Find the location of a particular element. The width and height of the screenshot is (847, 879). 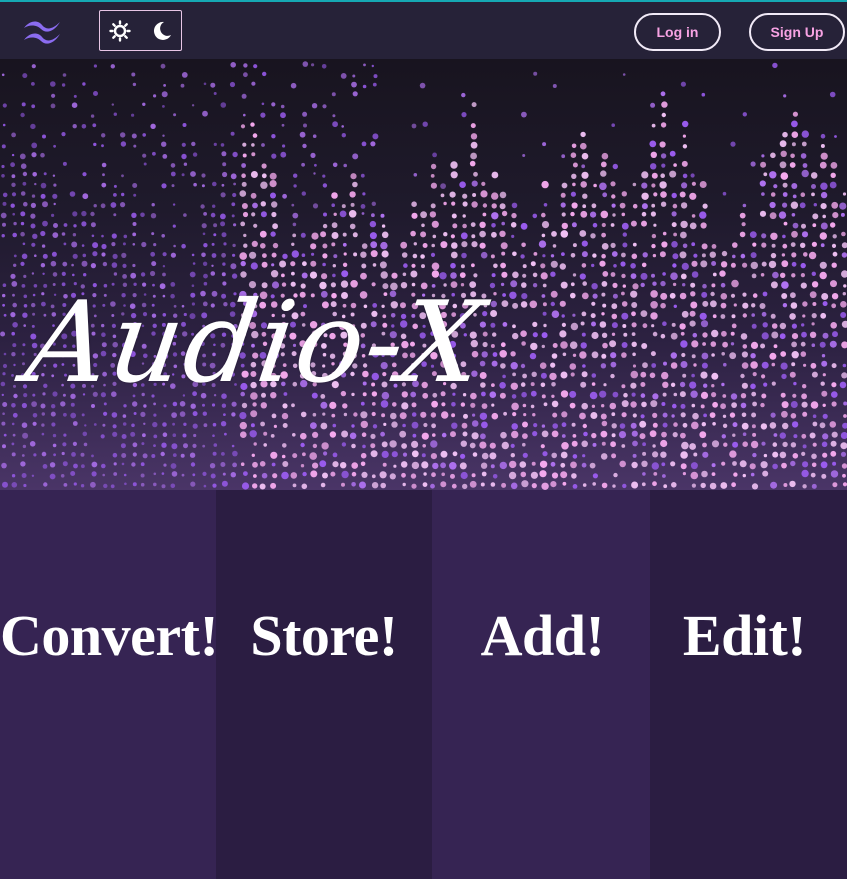

feature-add: Add! is located at coordinates (542, 684).